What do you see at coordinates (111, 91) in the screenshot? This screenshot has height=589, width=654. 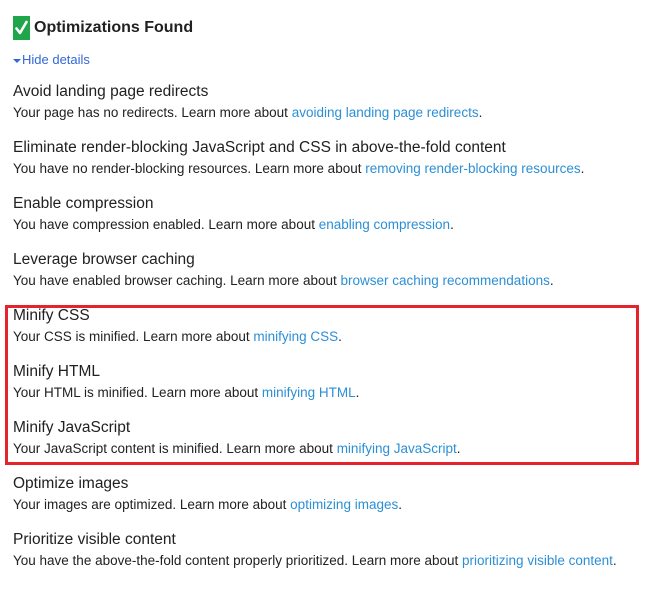 I see `rule-title: Avoid landing page redirects` at bounding box center [111, 91].